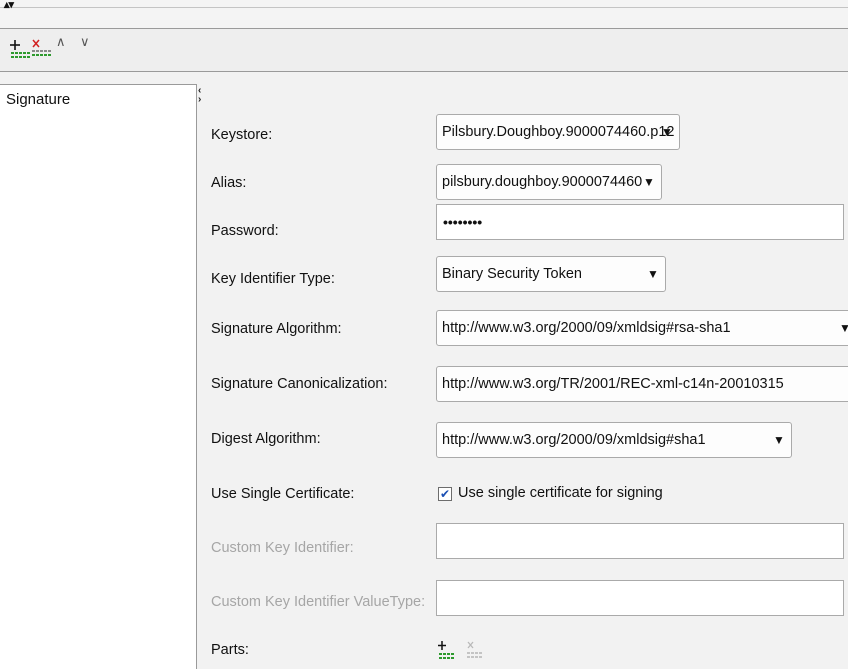 The height and width of the screenshot is (669, 848). What do you see at coordinates (299, 384) in the screenshot?
I see `signature-canonicalization-label: Signature Canonicalization:` at bounding box center [299, 384].